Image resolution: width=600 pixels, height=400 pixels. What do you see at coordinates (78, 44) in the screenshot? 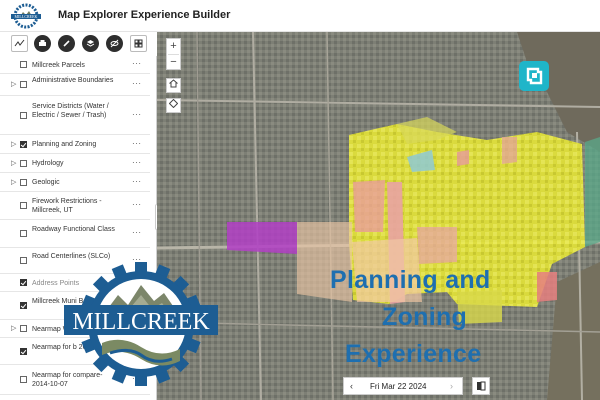
I see `widget-toolbar` at bounding box center [78, 44].